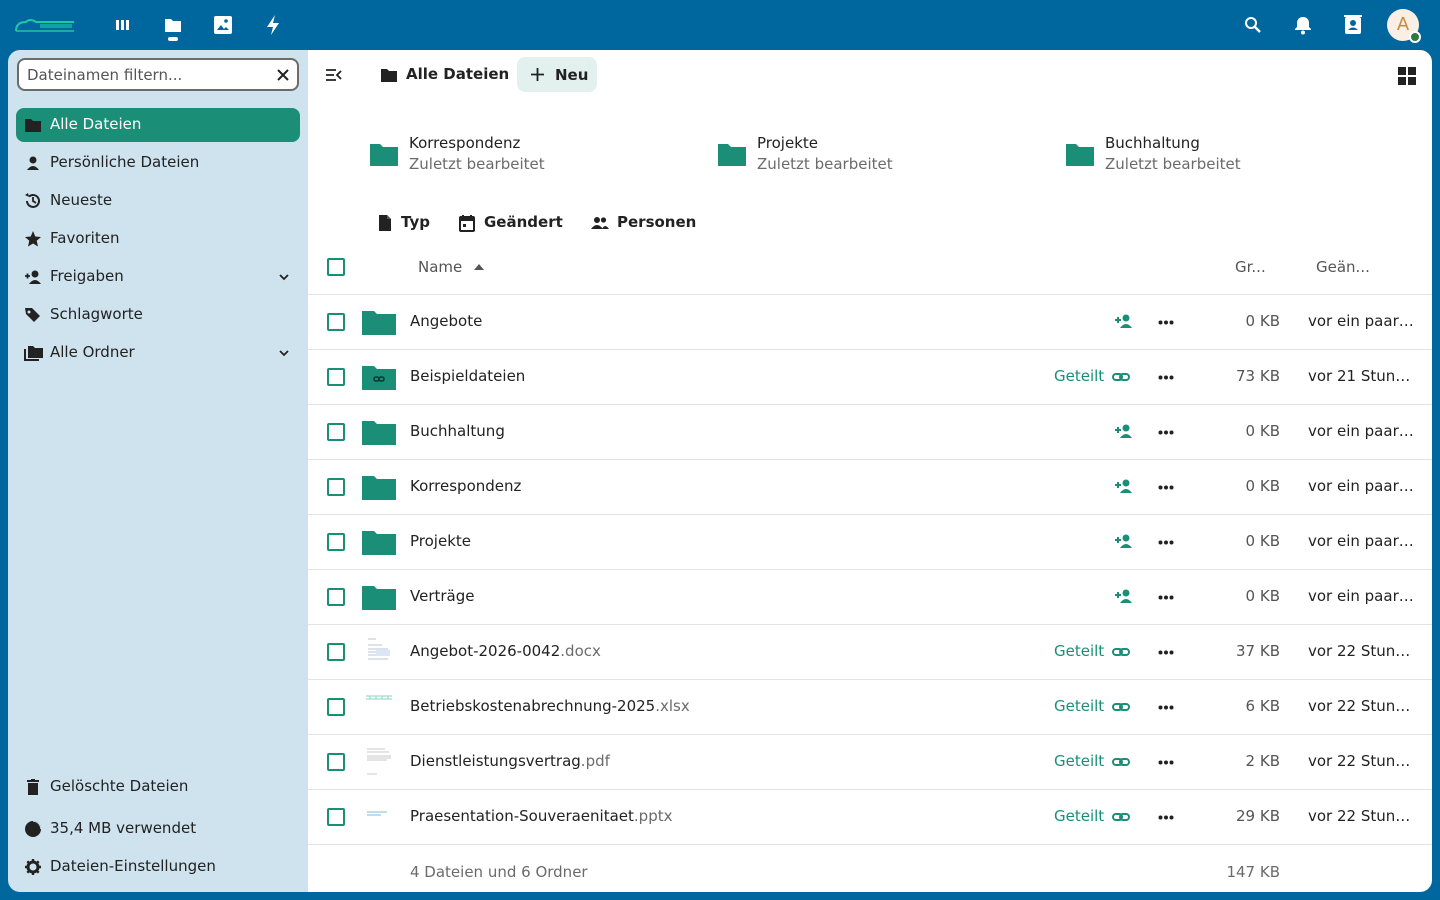  What do you see at coordinates (870, 597) in the screenshot?
I see `table-row: Verträge 0 KB vor ein paar Sekunden` at bounding box center [870, 597].